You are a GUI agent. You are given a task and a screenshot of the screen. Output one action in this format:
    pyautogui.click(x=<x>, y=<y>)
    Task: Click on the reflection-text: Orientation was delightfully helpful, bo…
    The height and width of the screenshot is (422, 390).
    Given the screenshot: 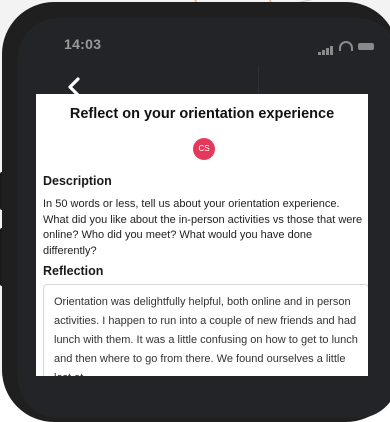 What is the action you would take?
    pyautogui.click(x=206, y=336)
    